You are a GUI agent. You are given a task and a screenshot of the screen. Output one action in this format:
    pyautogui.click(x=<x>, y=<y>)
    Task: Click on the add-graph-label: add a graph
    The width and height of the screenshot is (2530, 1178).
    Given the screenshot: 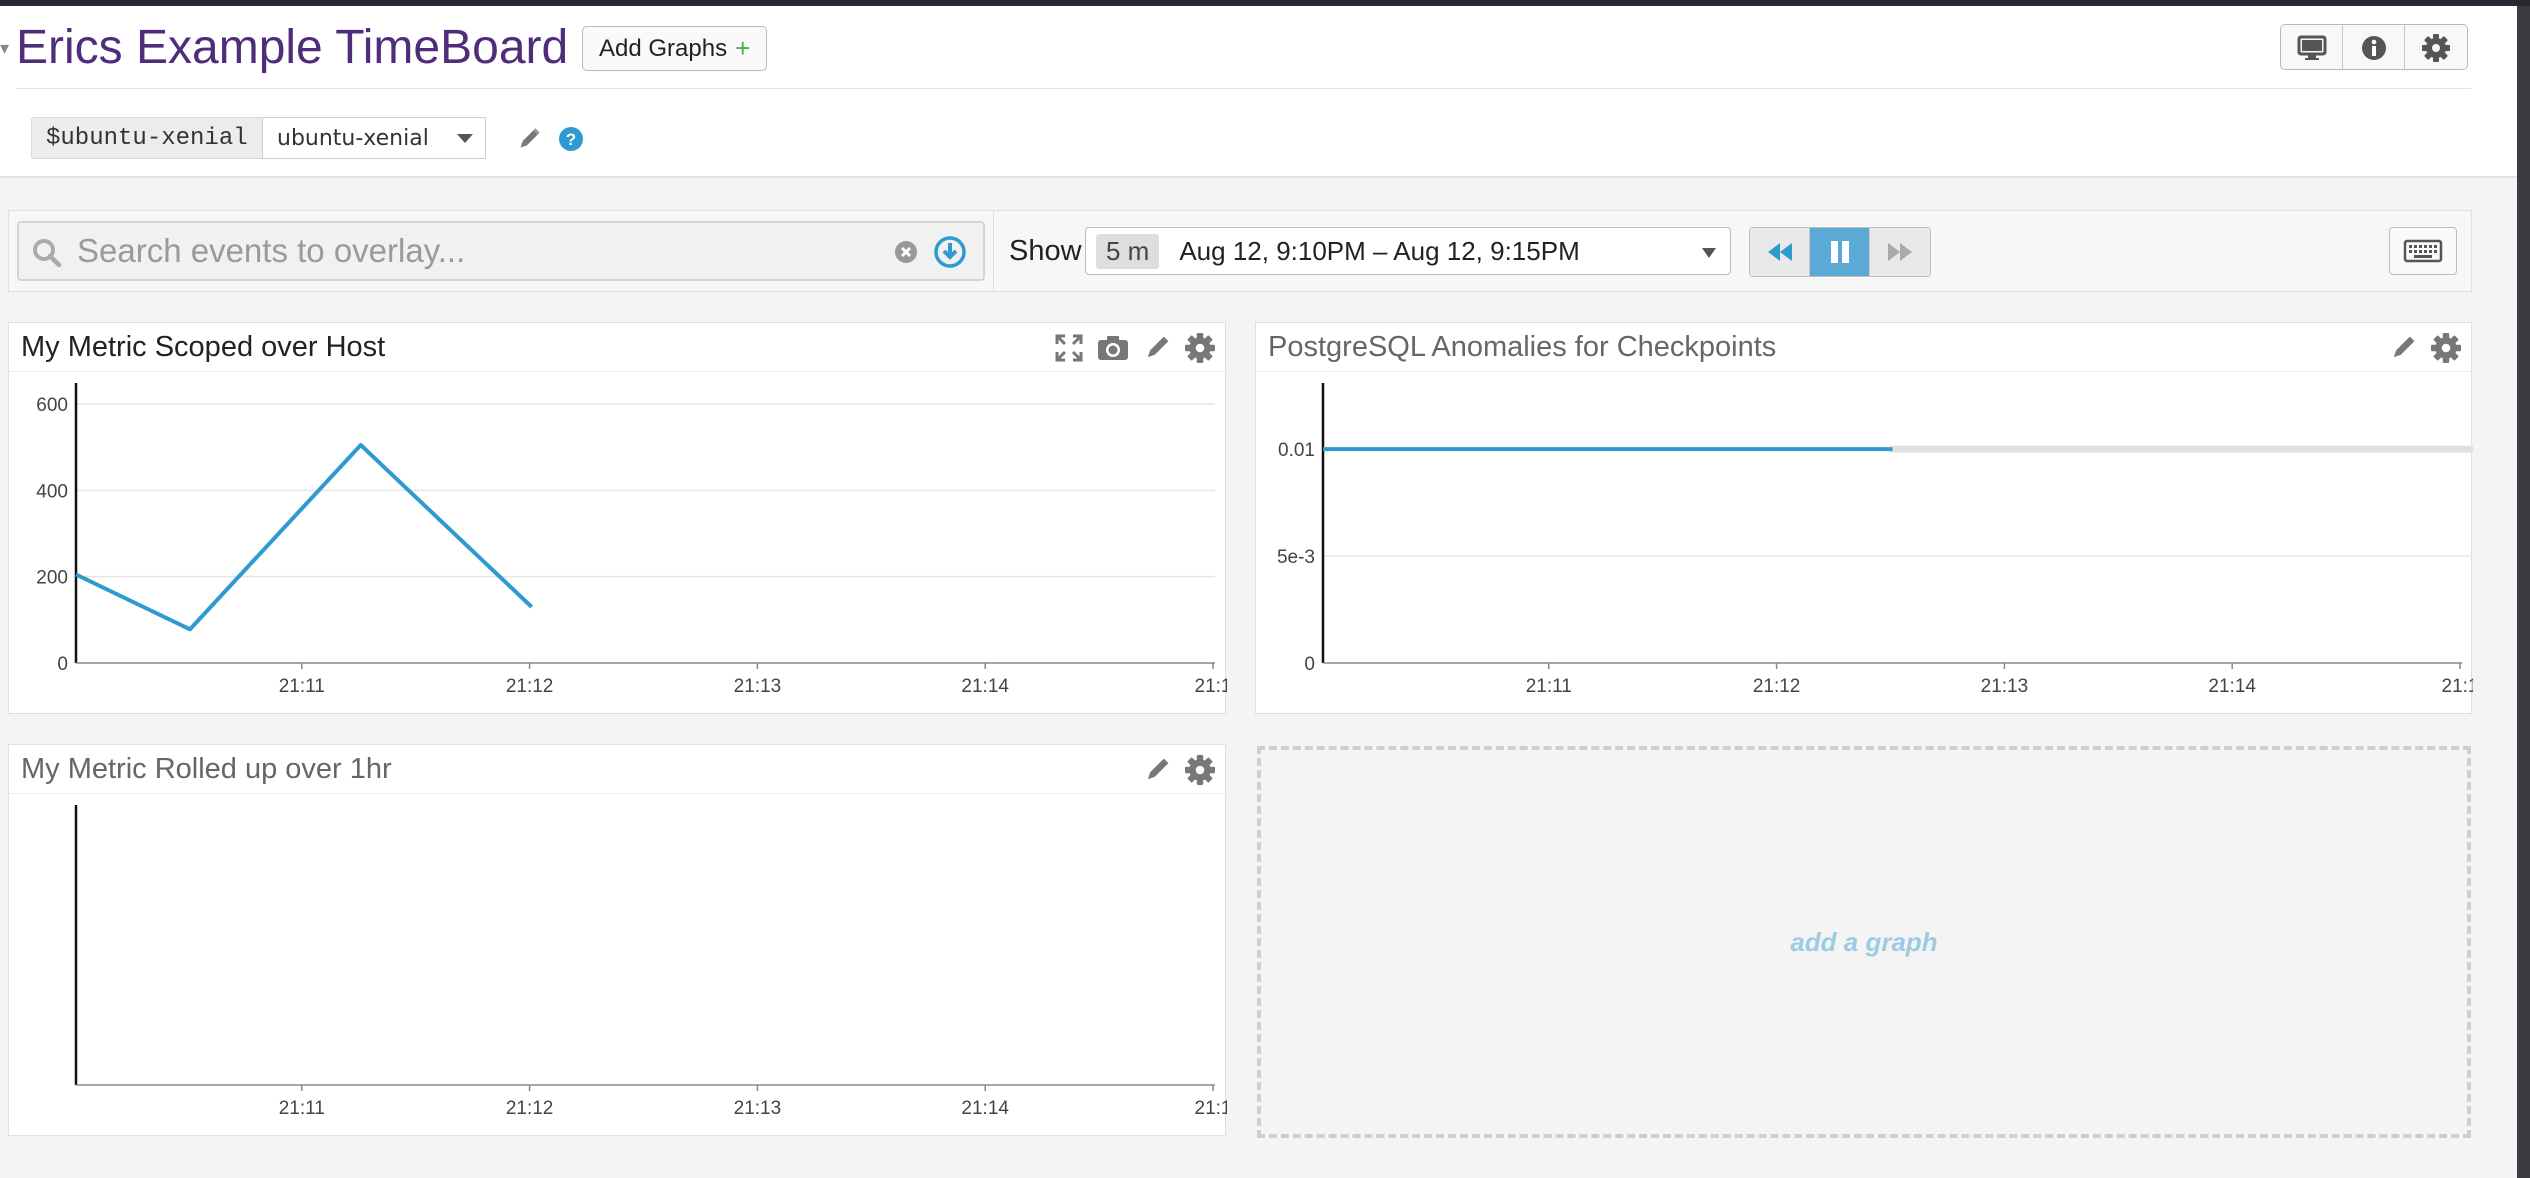 What is the action you would take?
    pyautogui.click(x=1864, y=941)
    